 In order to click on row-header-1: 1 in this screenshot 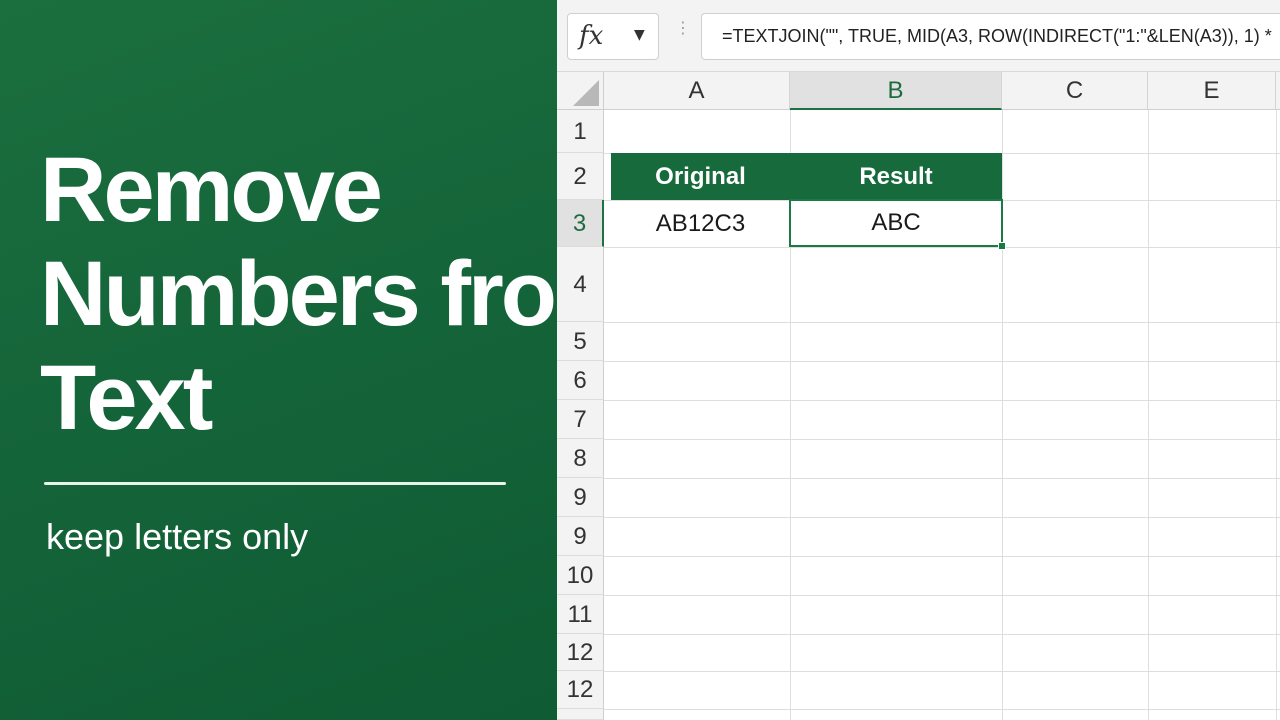, I will do `click(580, 131)`.